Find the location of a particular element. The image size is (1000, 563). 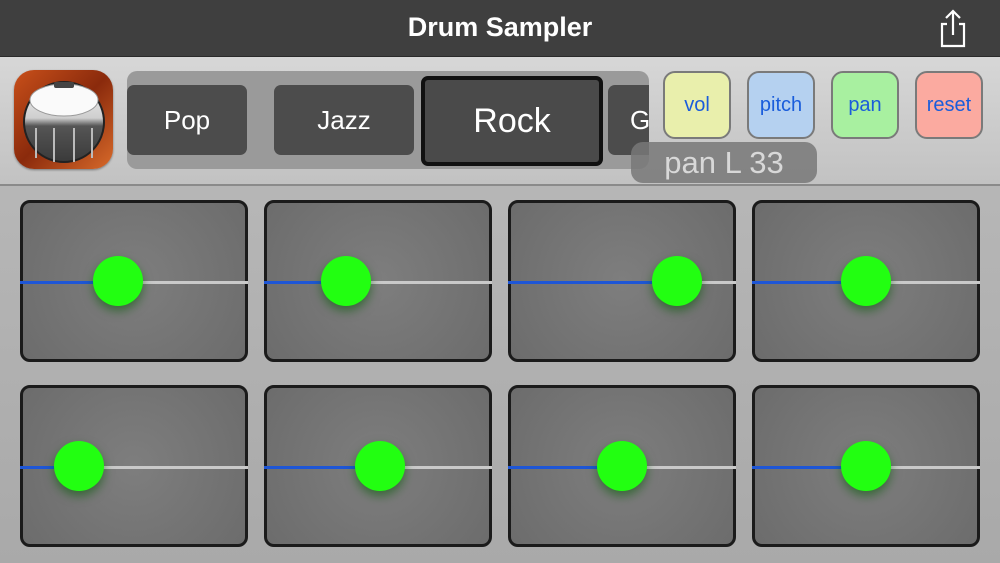

share-icon is located at coordinates (953, 28).